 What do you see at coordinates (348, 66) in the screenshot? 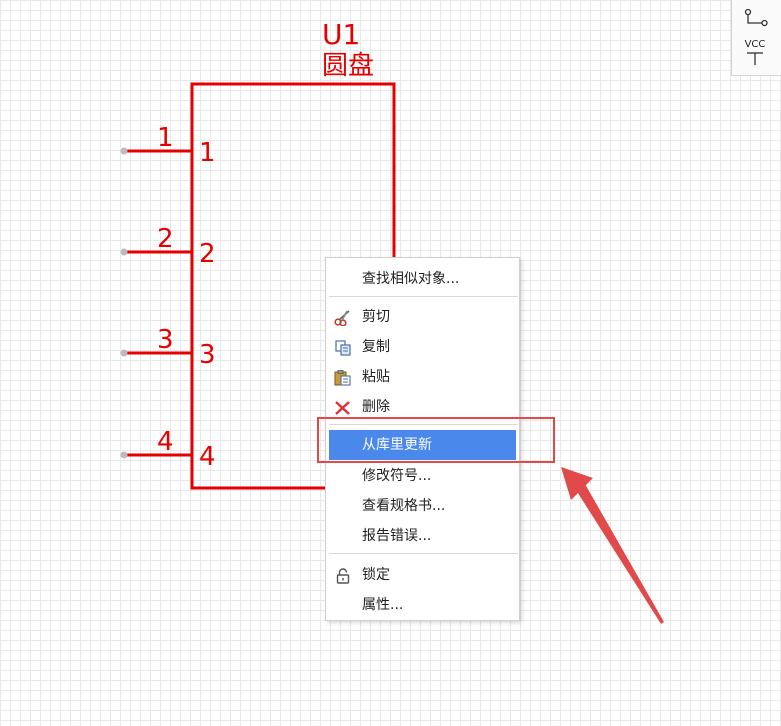
I see `component-name: 圆盘` at bounding box center [348, 66].